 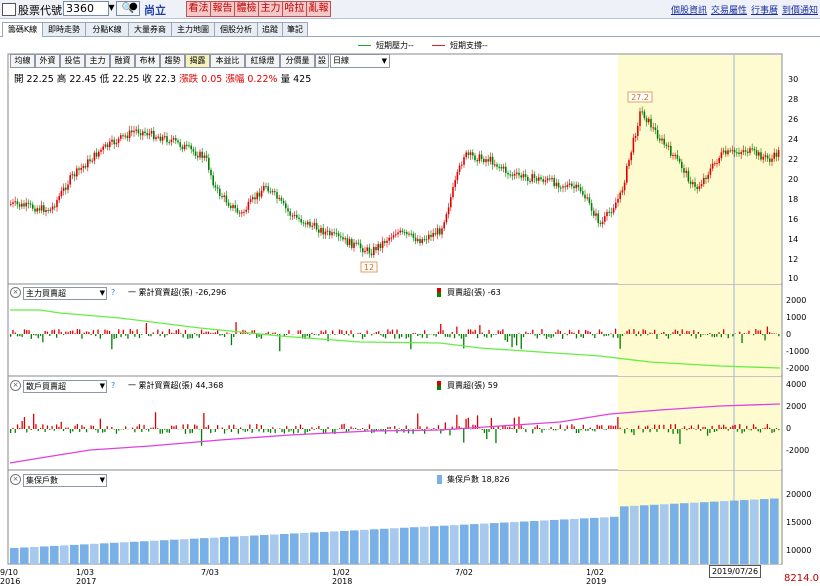 What do you see at coordinates (793, 278) in the screenshot?
I see `y-tick: 10` at bounding box center [793, 278].